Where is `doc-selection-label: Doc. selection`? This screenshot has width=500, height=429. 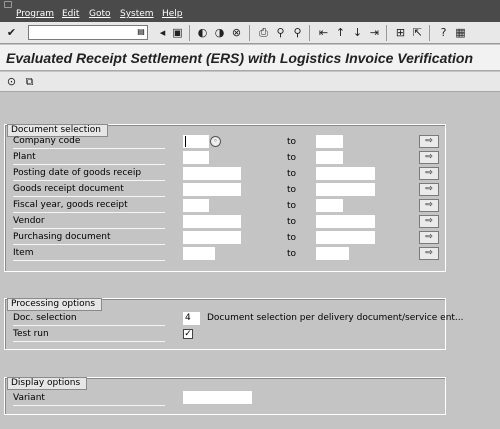 doc-selection-label: Doc. selection is located at coordinates (45, 318).